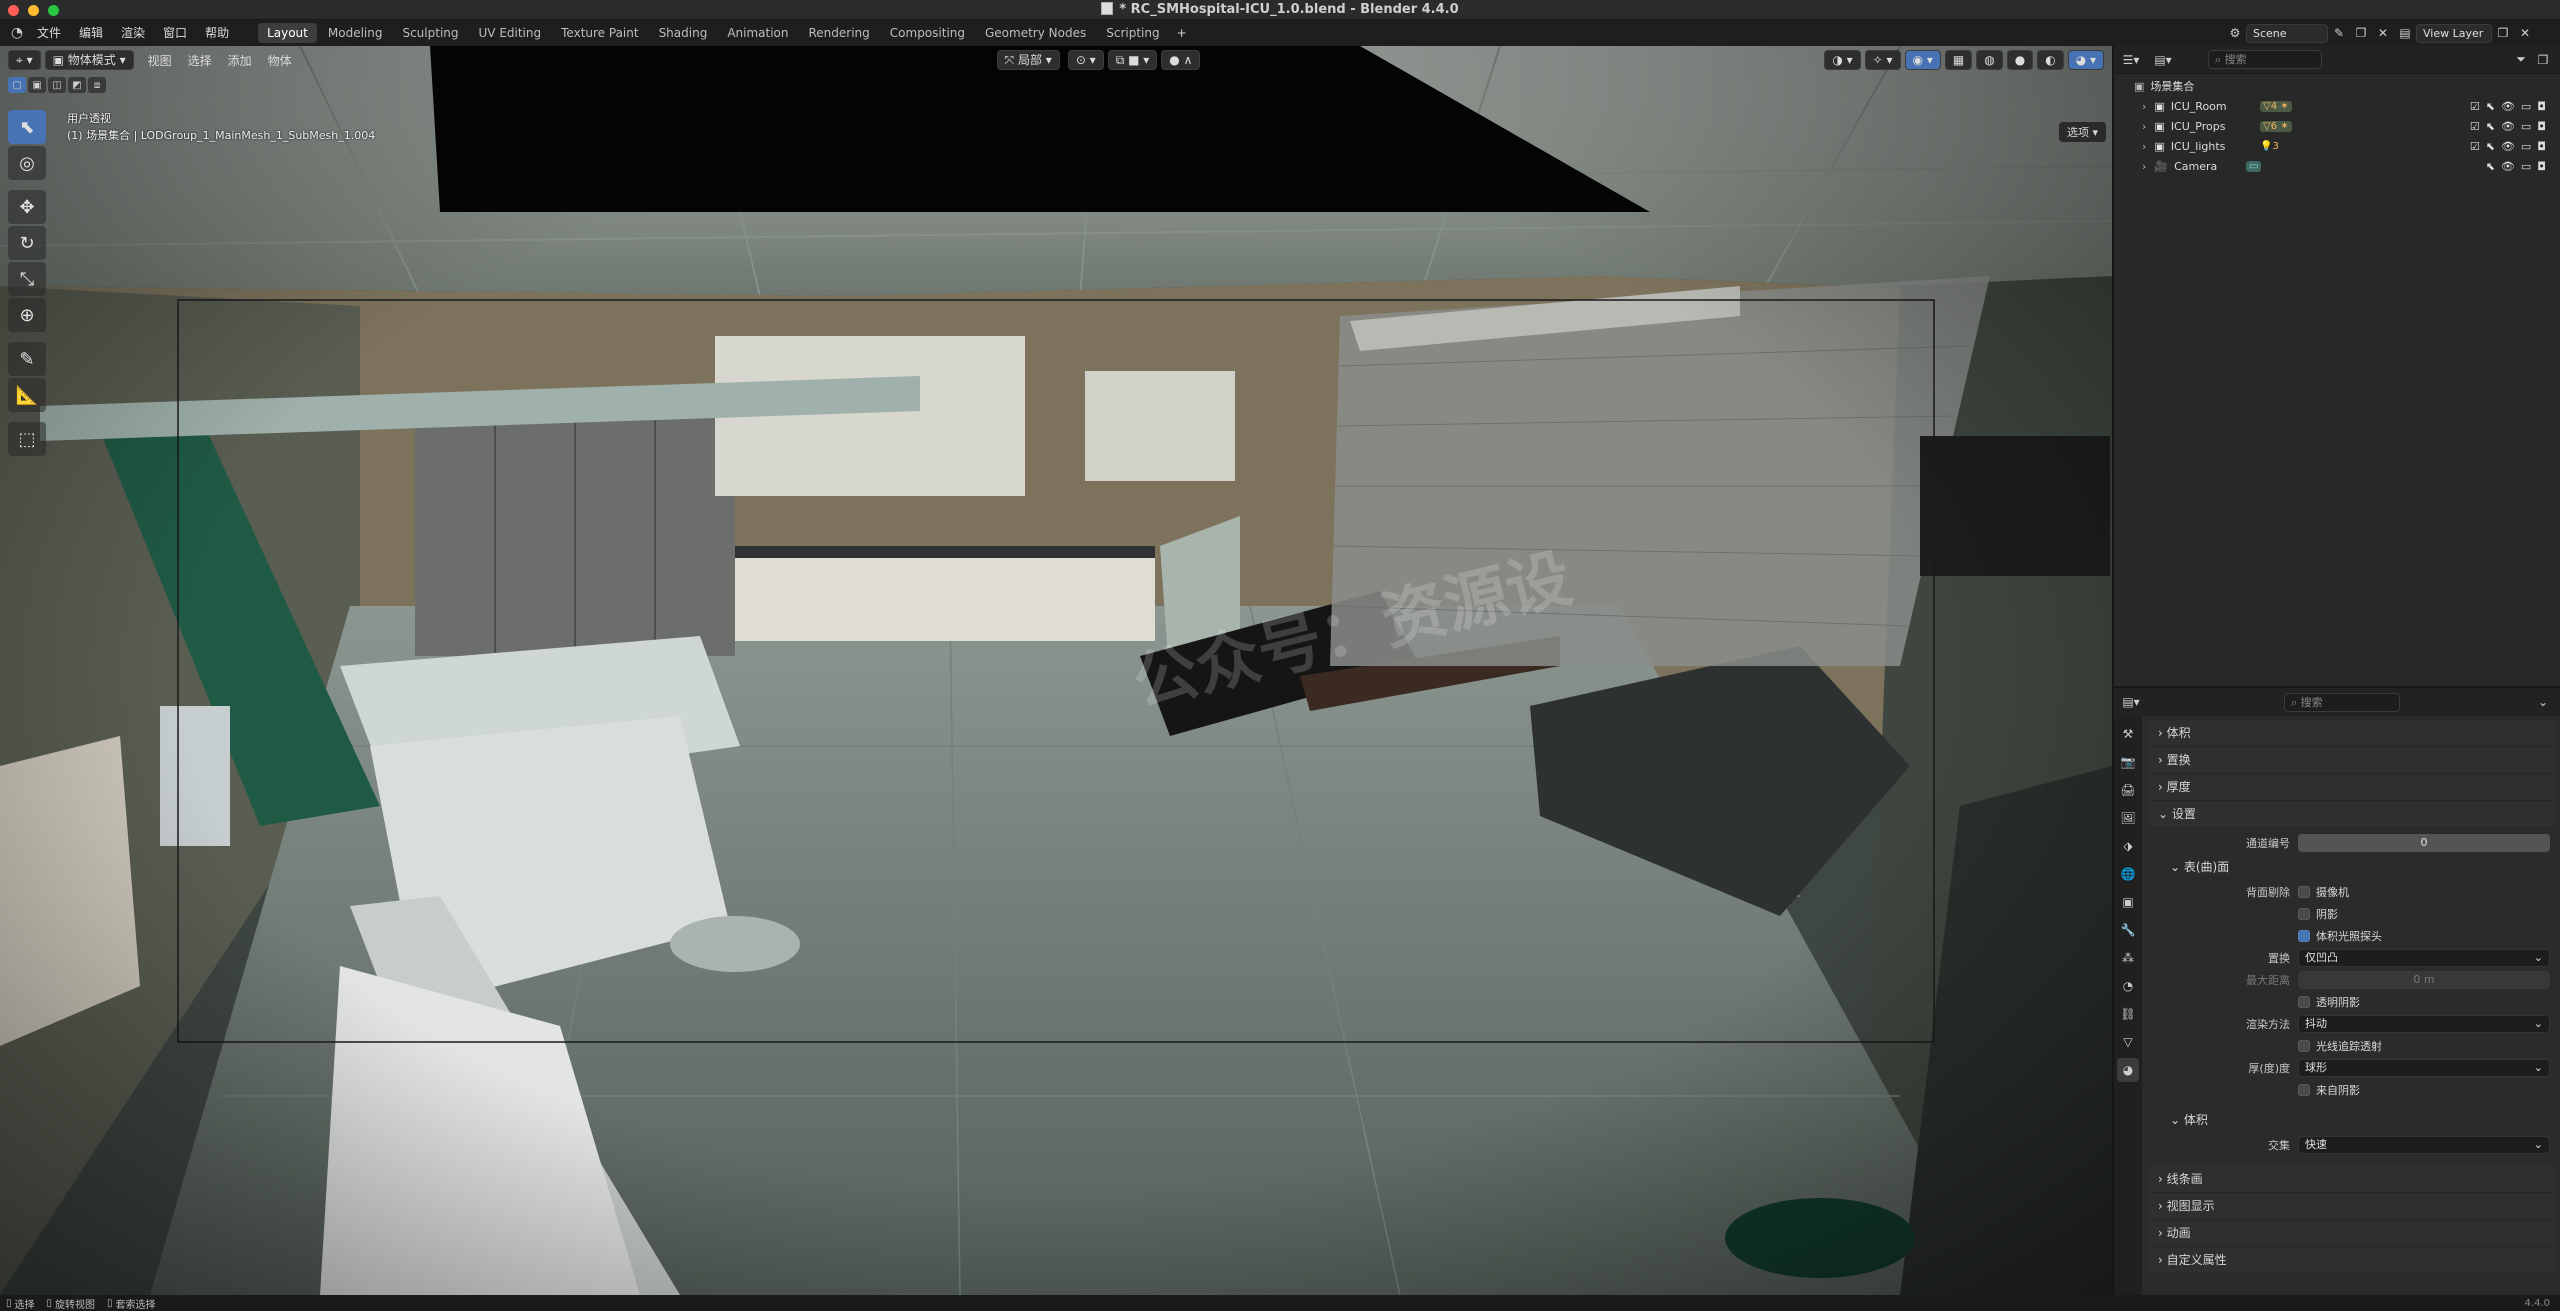 This screenshot has height=1311, width=2560. I want to click on outliner-item-icu-props: › ▣ ICU_Props ▽6 ✶ ☑⬉👁▭◘, so click(2337, 126).